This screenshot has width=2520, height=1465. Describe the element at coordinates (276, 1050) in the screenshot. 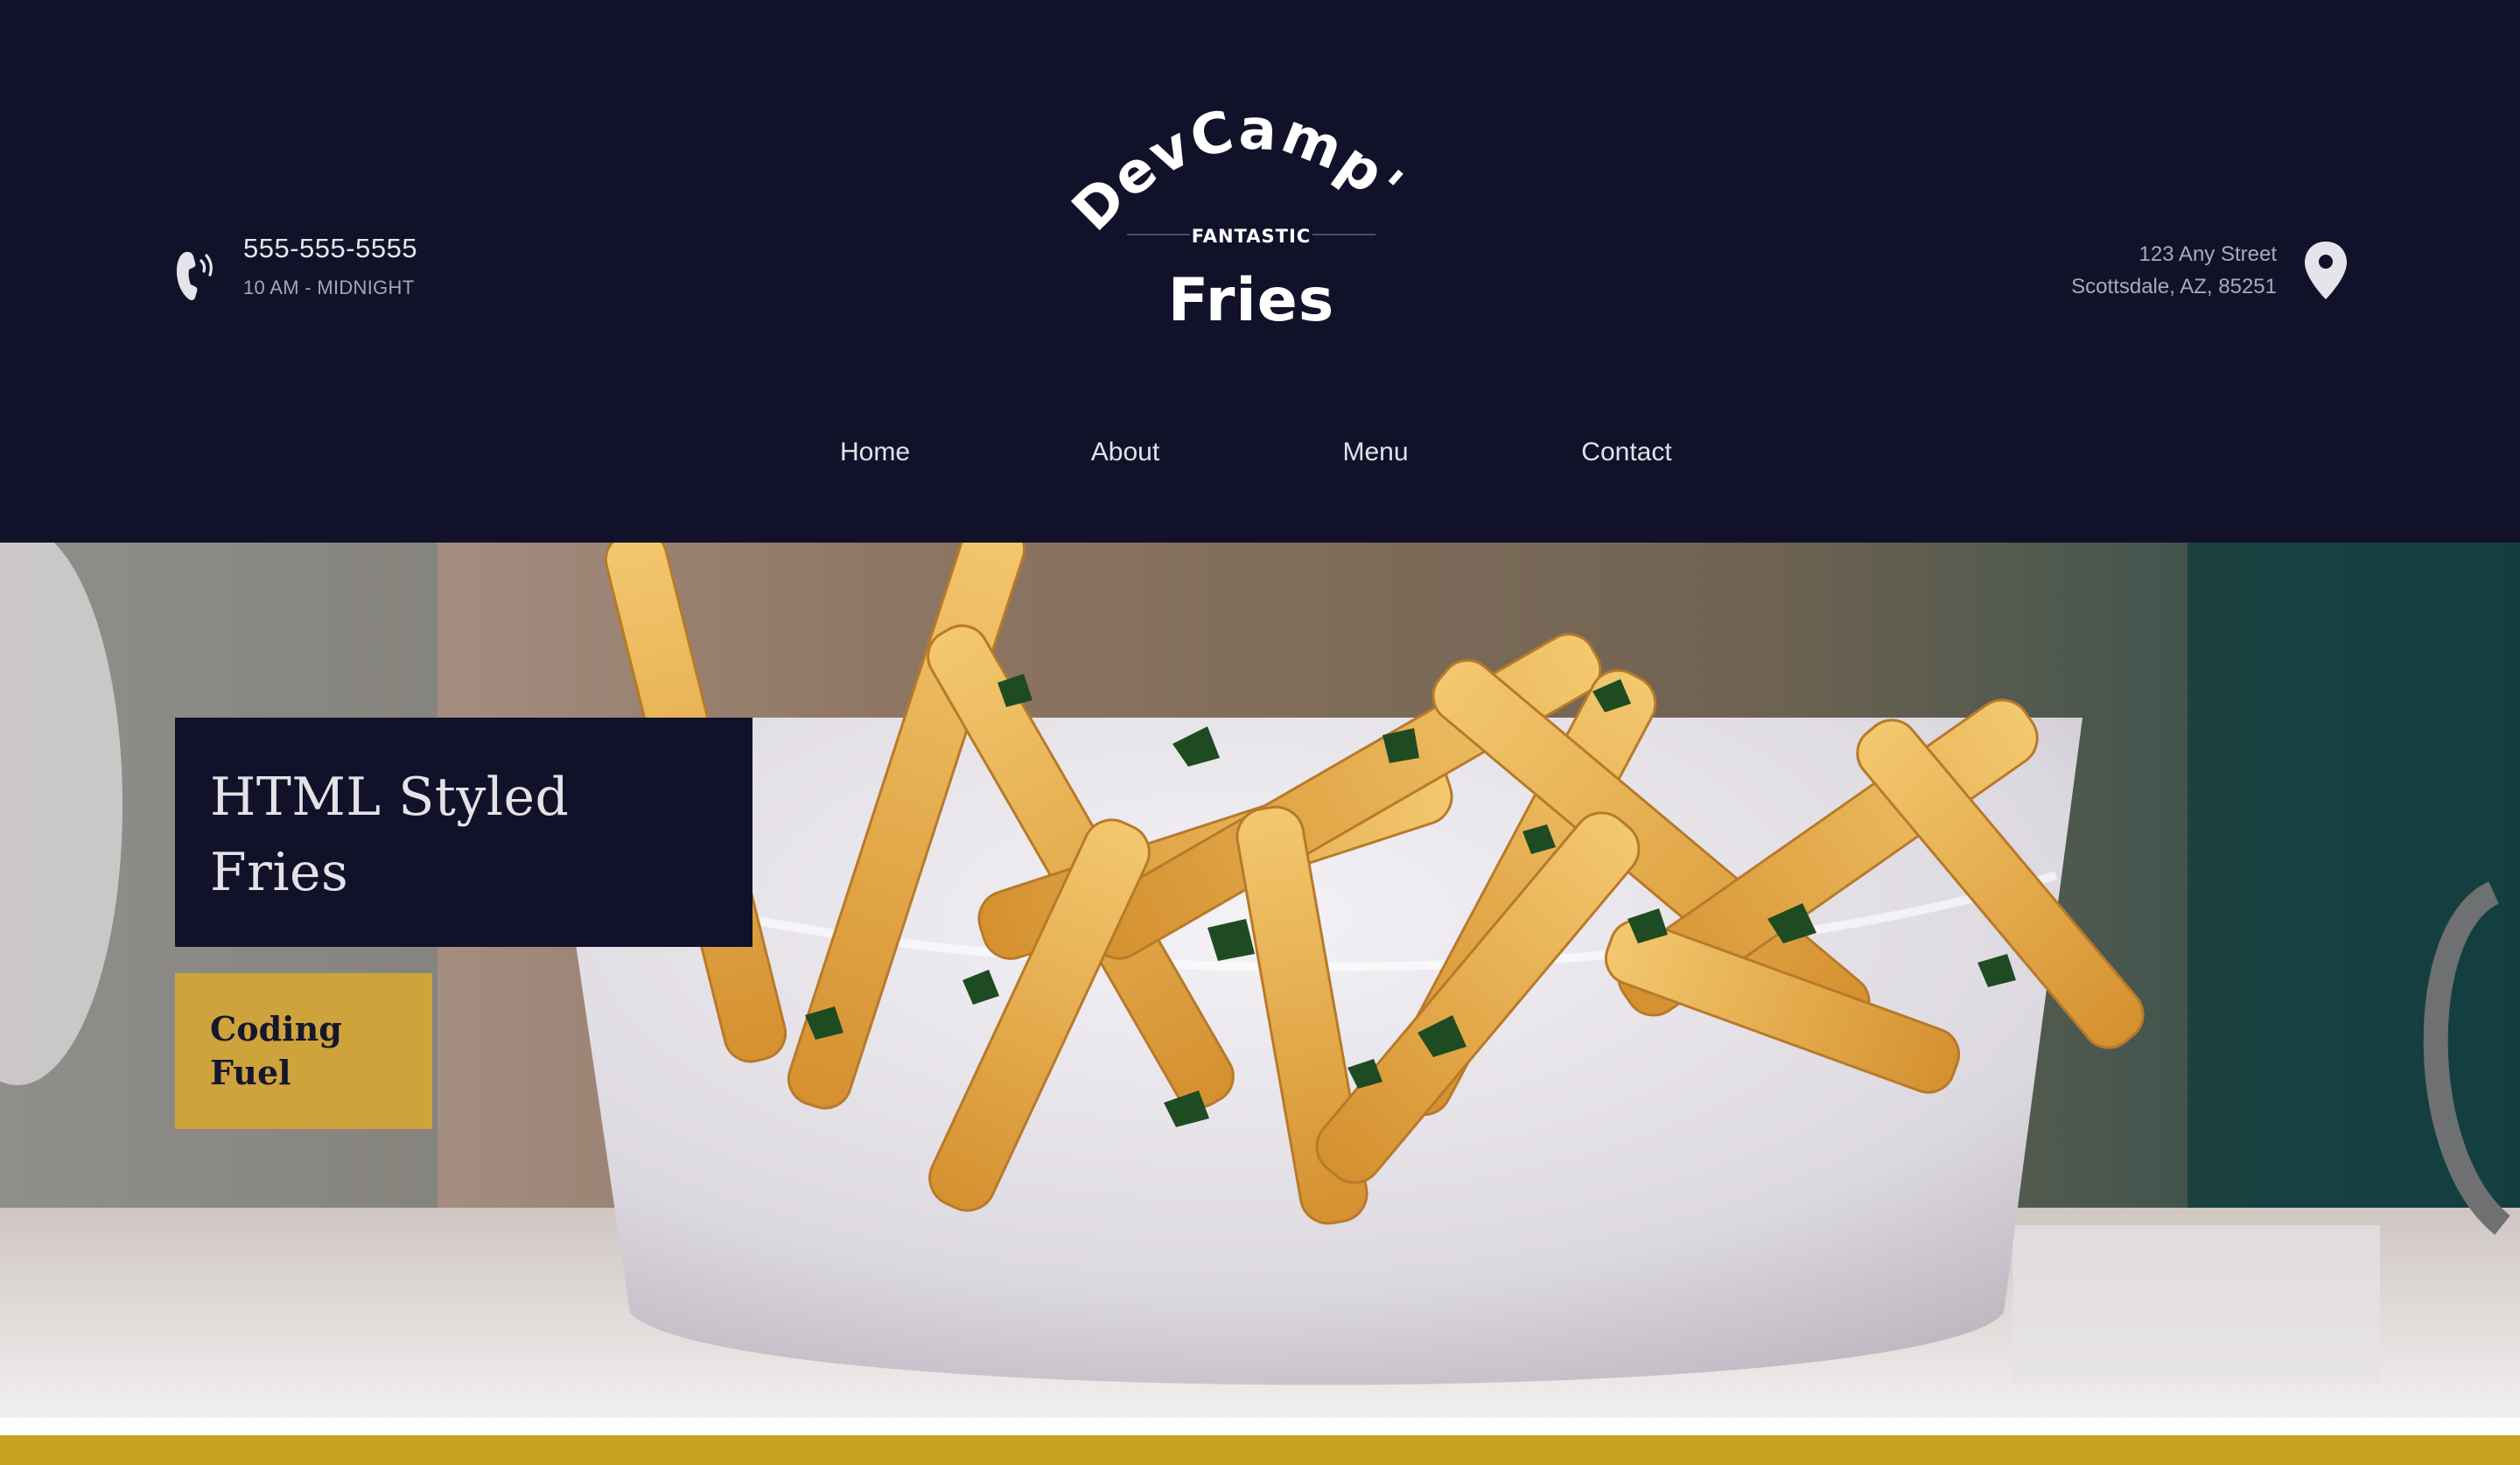

I see `coding-fuel-button-label: Coding Fuel` at that location.